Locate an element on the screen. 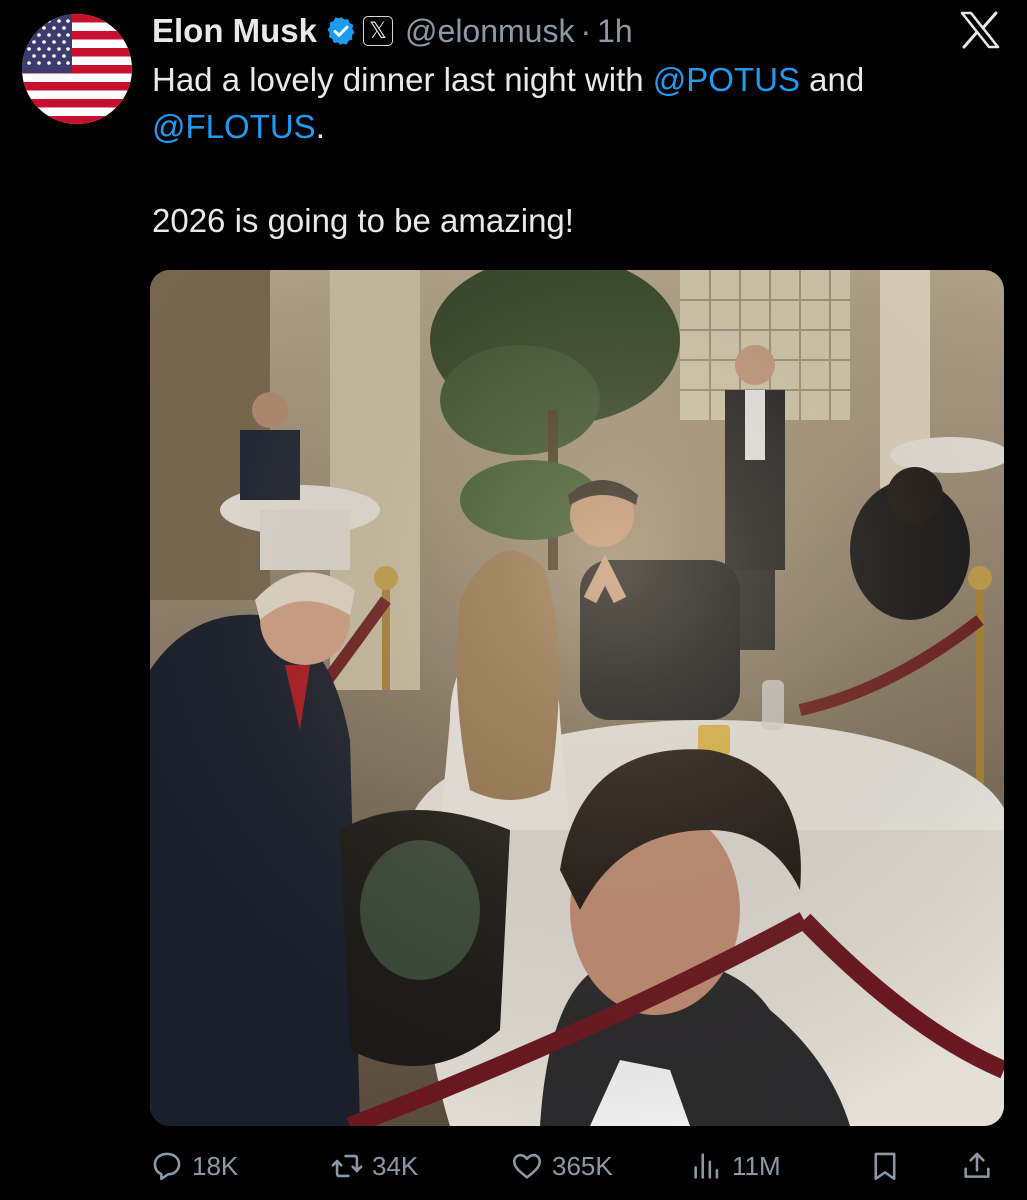 This screenshot has width=1027, height=1200. tweet-header: Elon Musk 𝕏 @elonmusk · 1h is located at coordinates (392, 31).